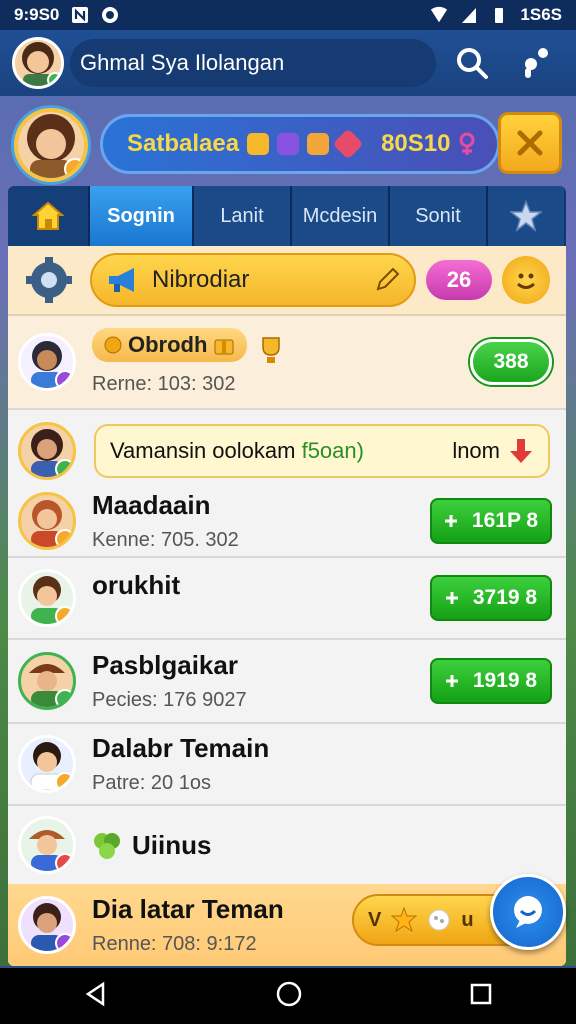 This screenshot has width=576, height=1024. What do you see at coordinates (287, 925) in the screenshot?
I see `list-item-highlighted: Dia latar Teman Renne: 708: 9:172 V u` at bounding box center [287, 925].